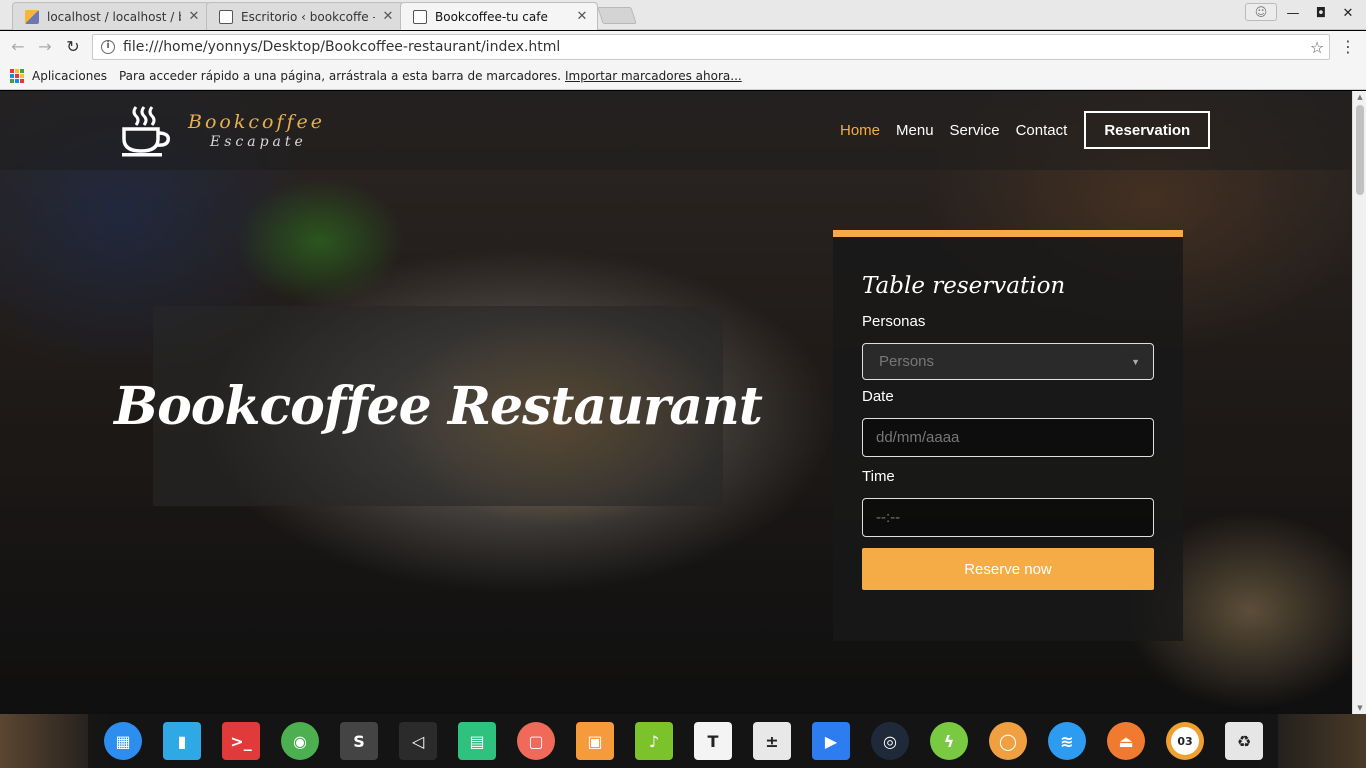 The image size is (1366, 768). What do you see at coordinates (894, 321) in the screenshot?
I see `persons-label: Personas` at bounding box center [894, 321].